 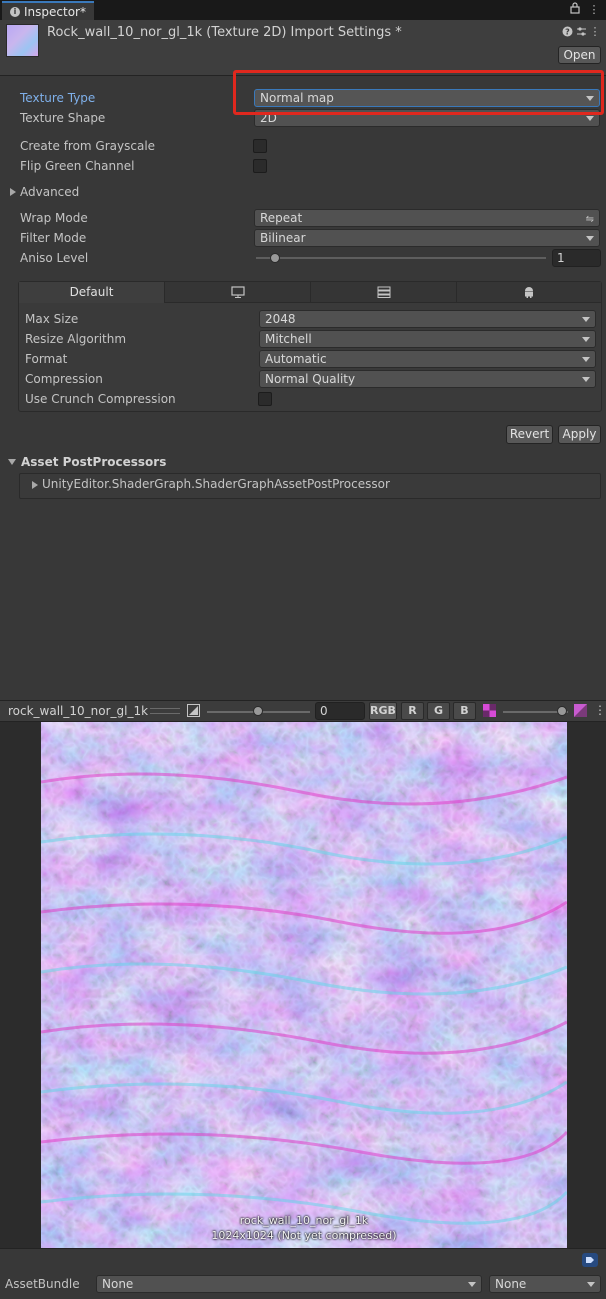 I want to click on use-crunch-checkbox, so click(x=265, y=399).